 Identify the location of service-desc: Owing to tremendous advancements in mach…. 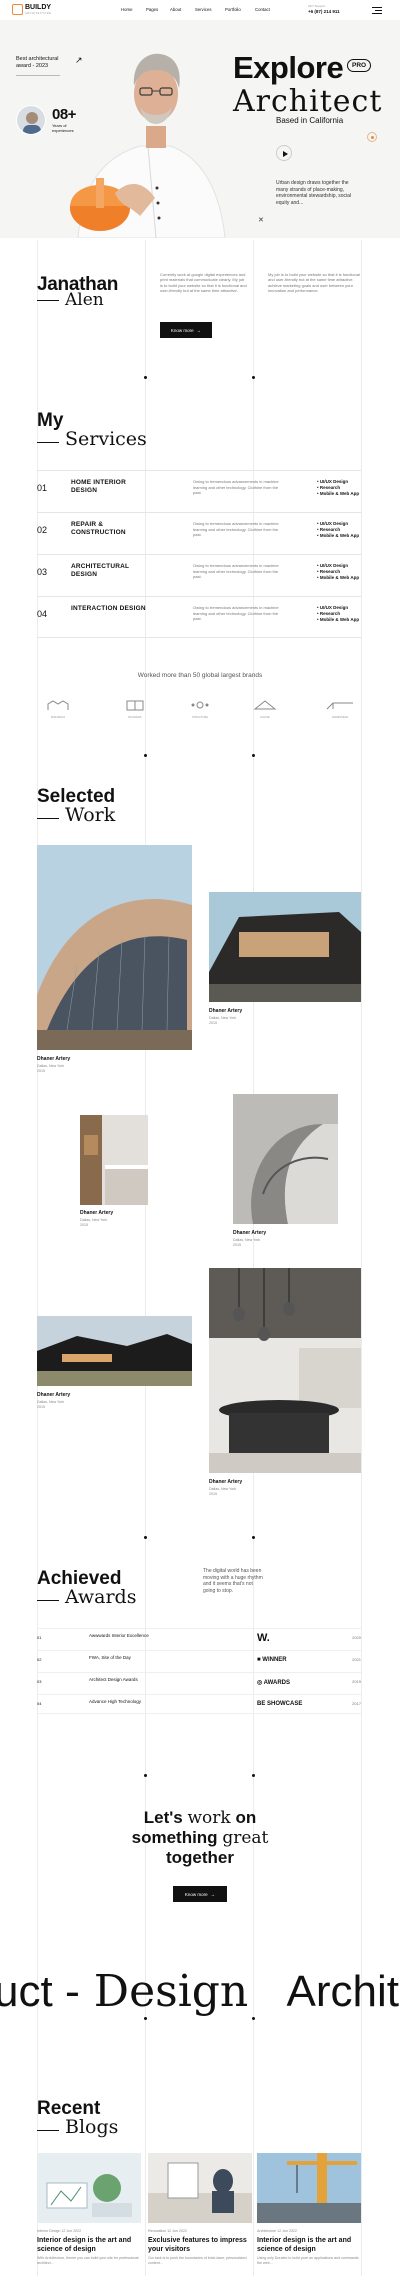
(236, 613).